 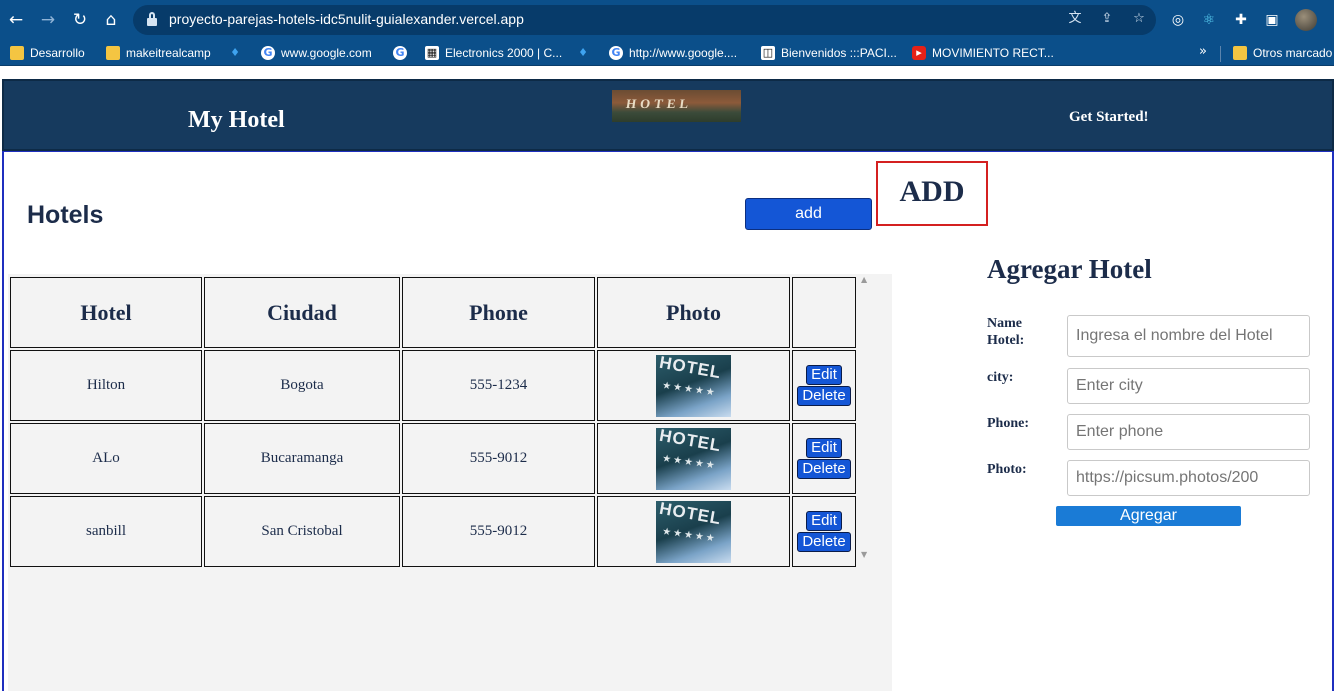 I want to click on extension-circle-icon: ◎, so click(x=1178, y=20).